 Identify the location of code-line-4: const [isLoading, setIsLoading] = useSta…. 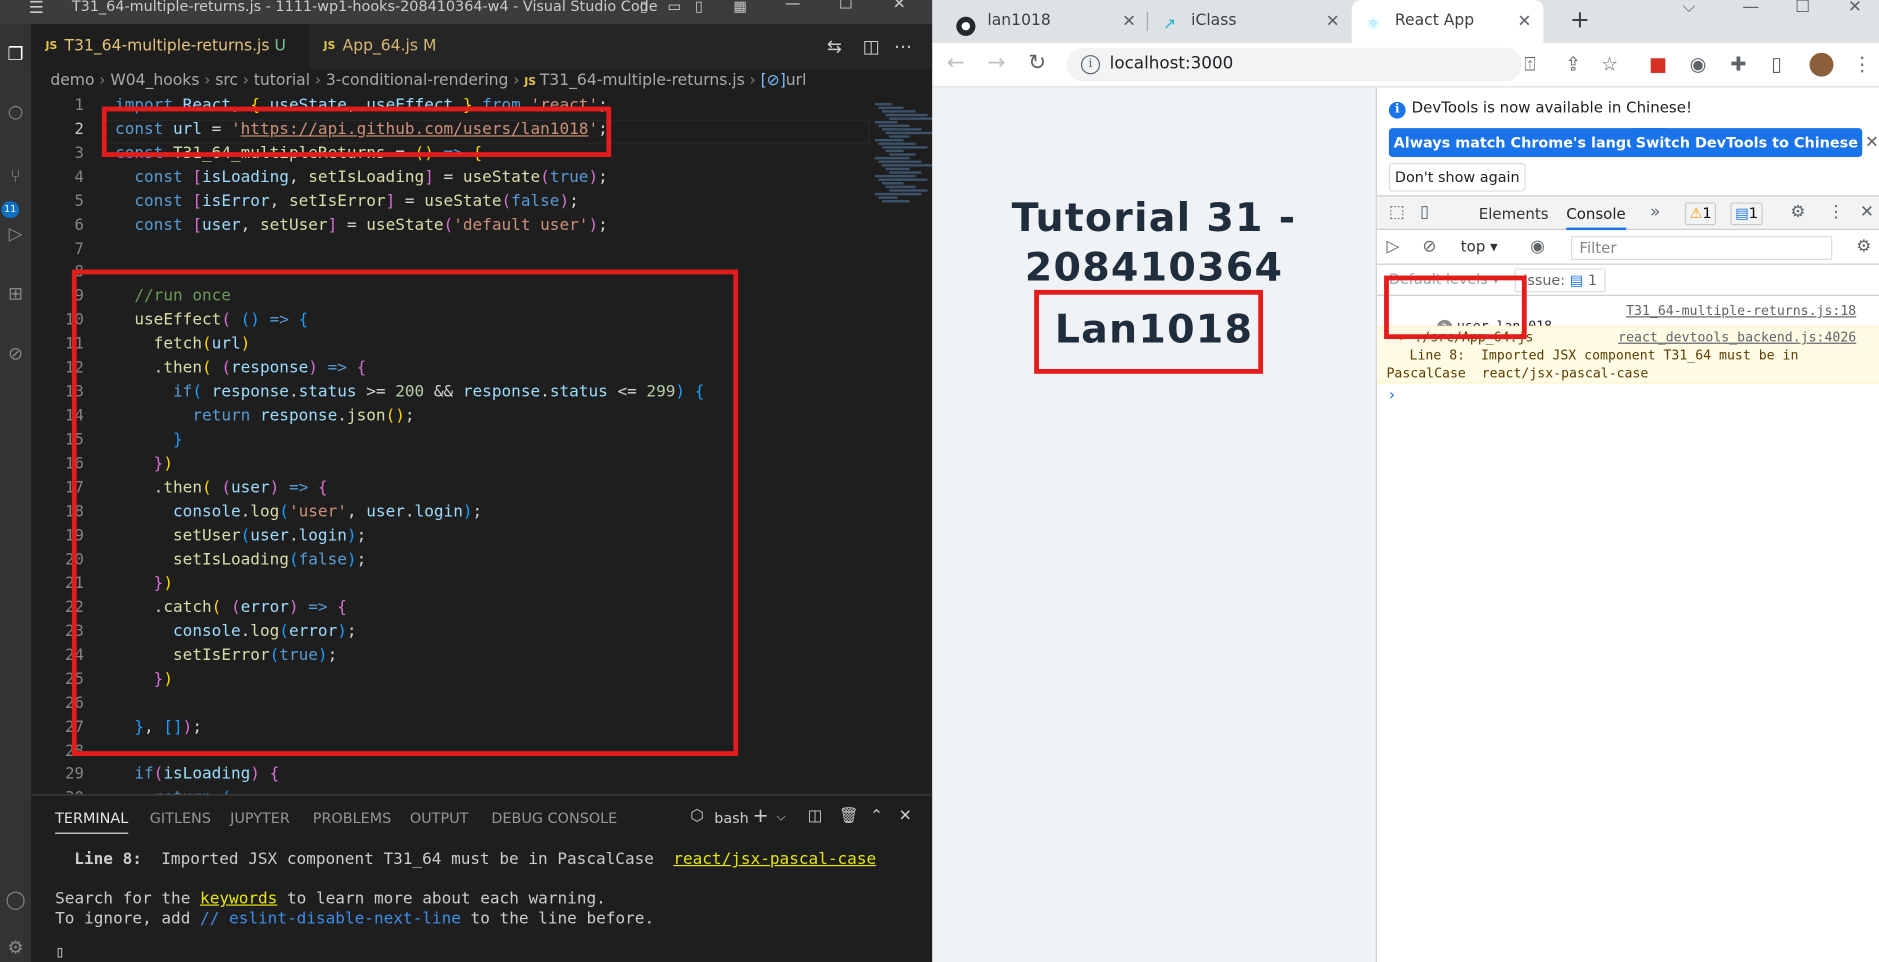
(371, 177).